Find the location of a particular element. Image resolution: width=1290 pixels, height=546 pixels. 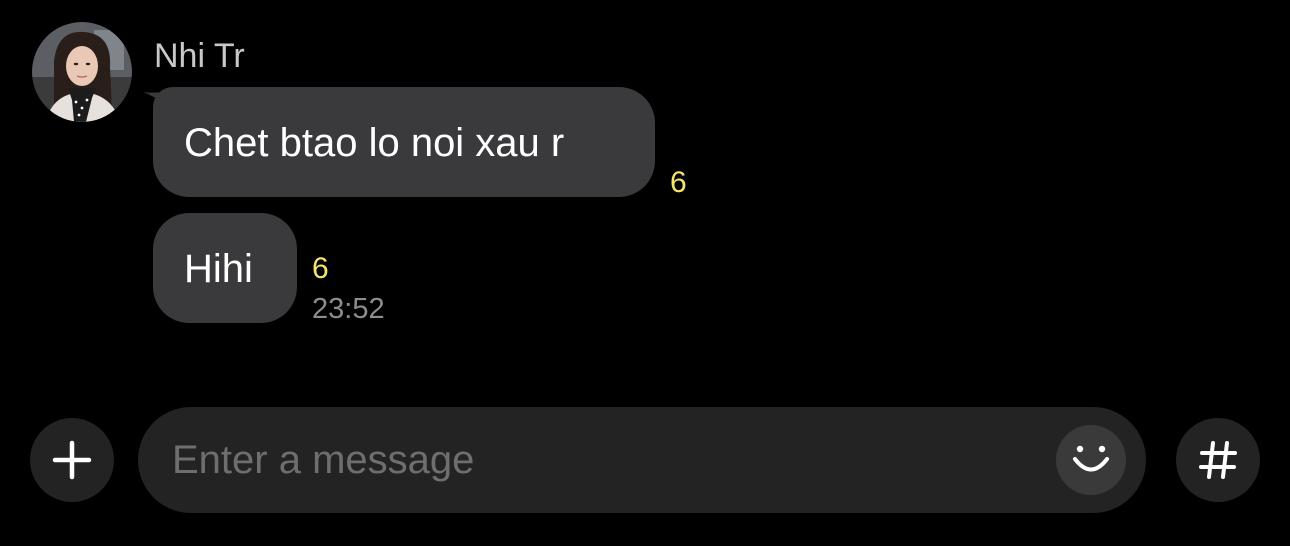

message-text: Chet btao lo noi xau r is located at coordinates (374, 143).